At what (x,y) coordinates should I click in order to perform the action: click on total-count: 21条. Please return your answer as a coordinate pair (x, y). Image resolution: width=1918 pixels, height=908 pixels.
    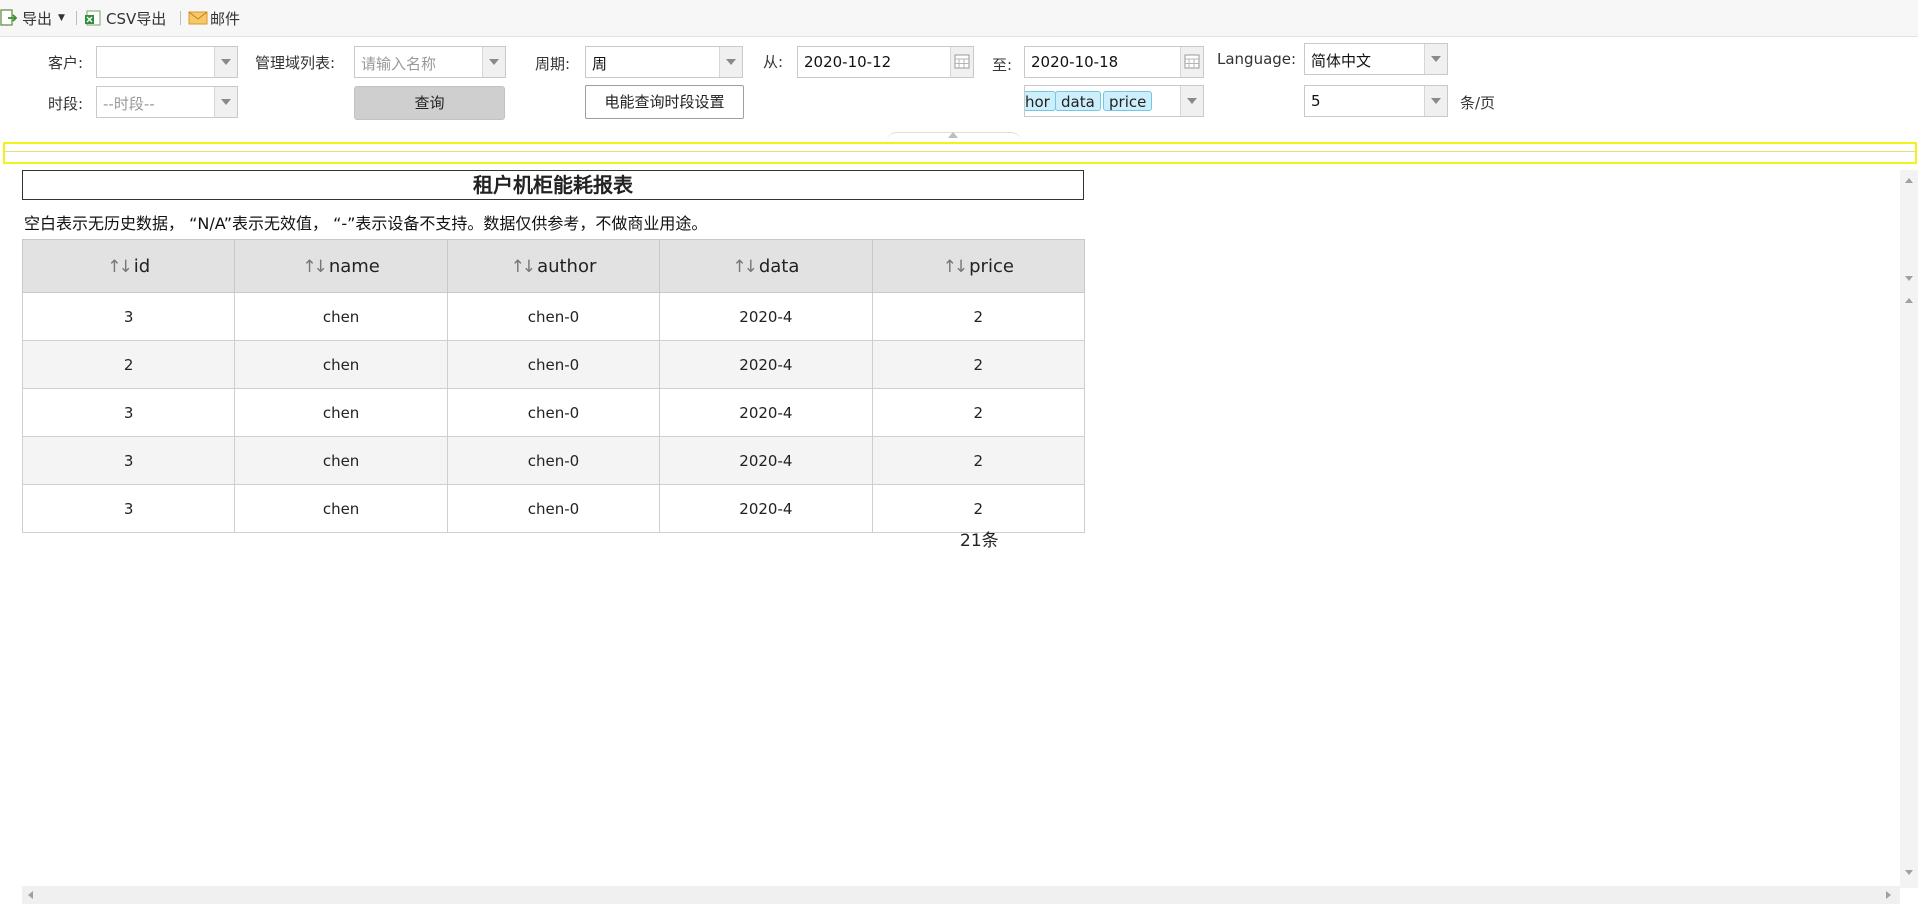
    Looking at the image, I should click on (979, 541).